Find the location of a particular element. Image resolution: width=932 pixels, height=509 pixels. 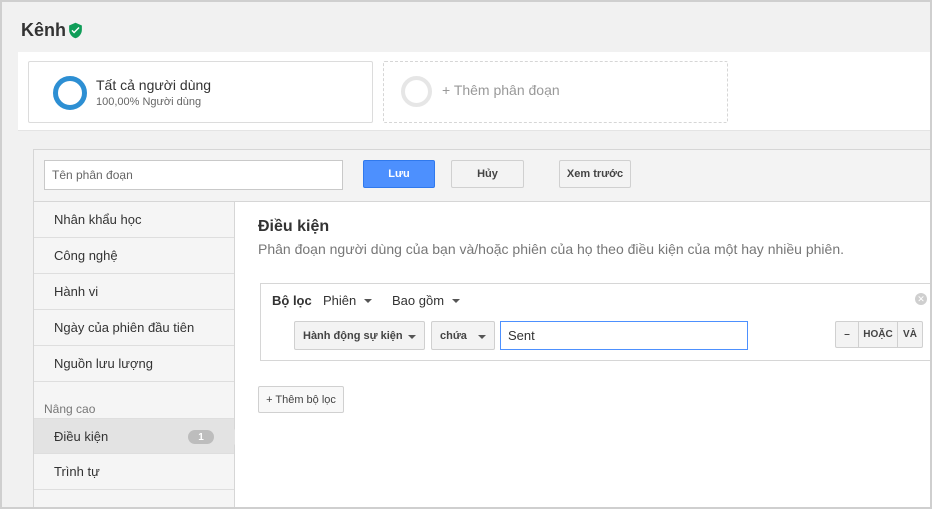

nav-item-demographics: Nhân khẩu học is located at coordinates (134, 220).